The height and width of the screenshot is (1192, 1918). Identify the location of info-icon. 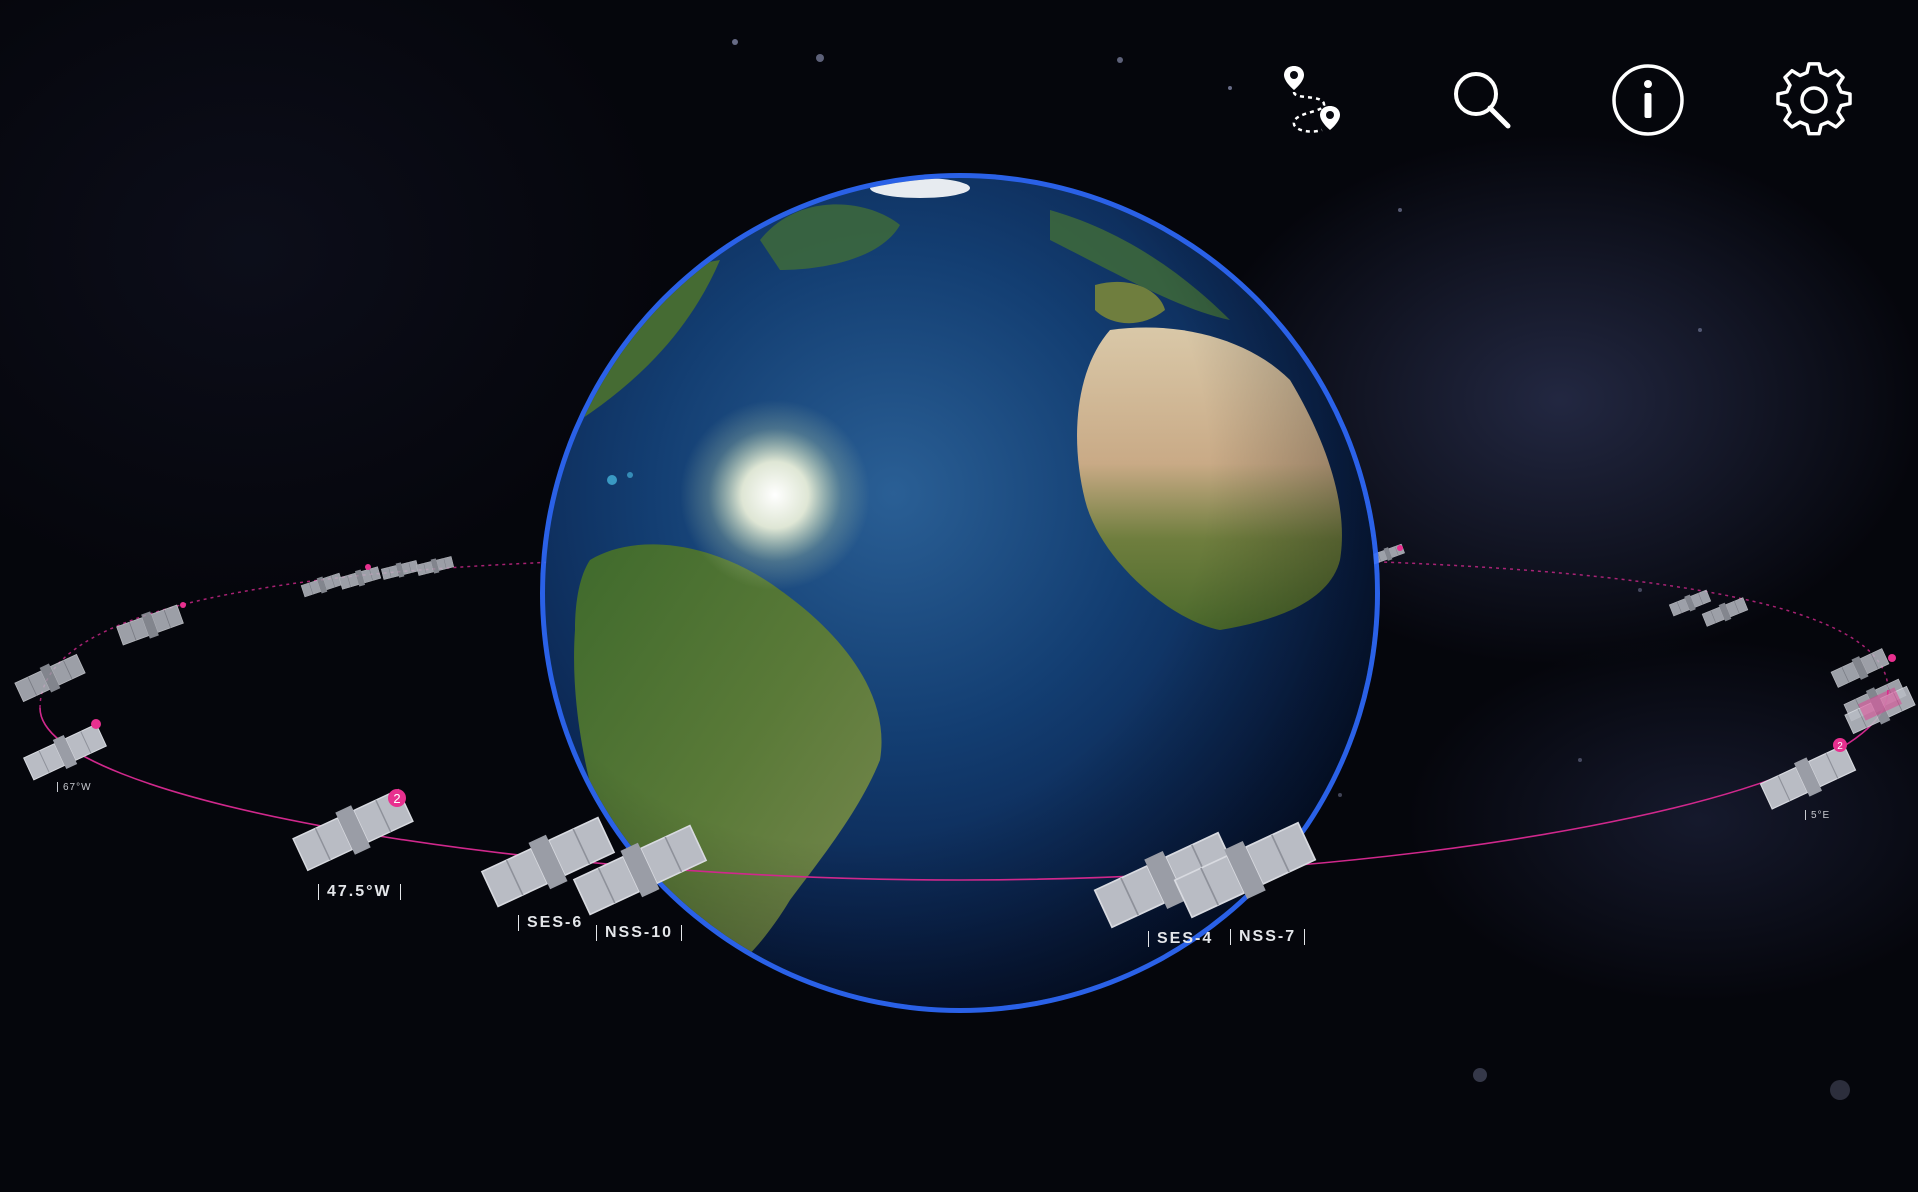
(1648, 100).